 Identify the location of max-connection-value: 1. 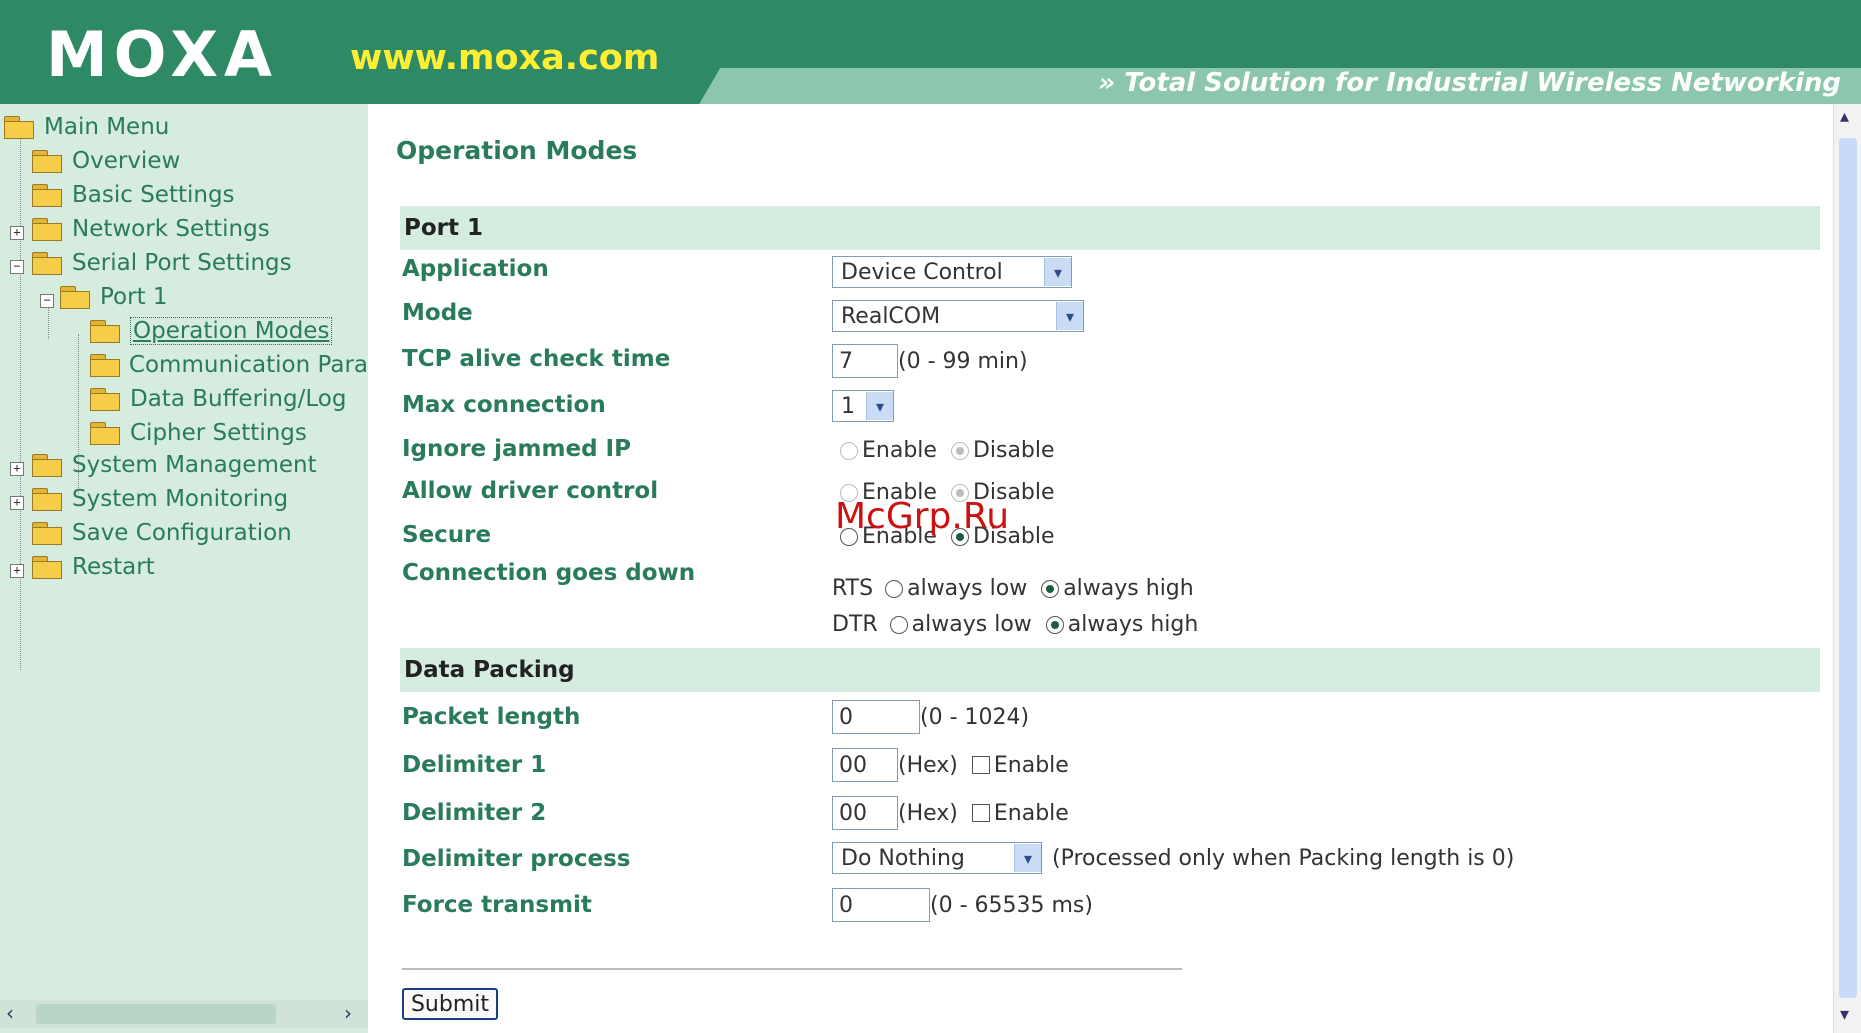
(848, 406).